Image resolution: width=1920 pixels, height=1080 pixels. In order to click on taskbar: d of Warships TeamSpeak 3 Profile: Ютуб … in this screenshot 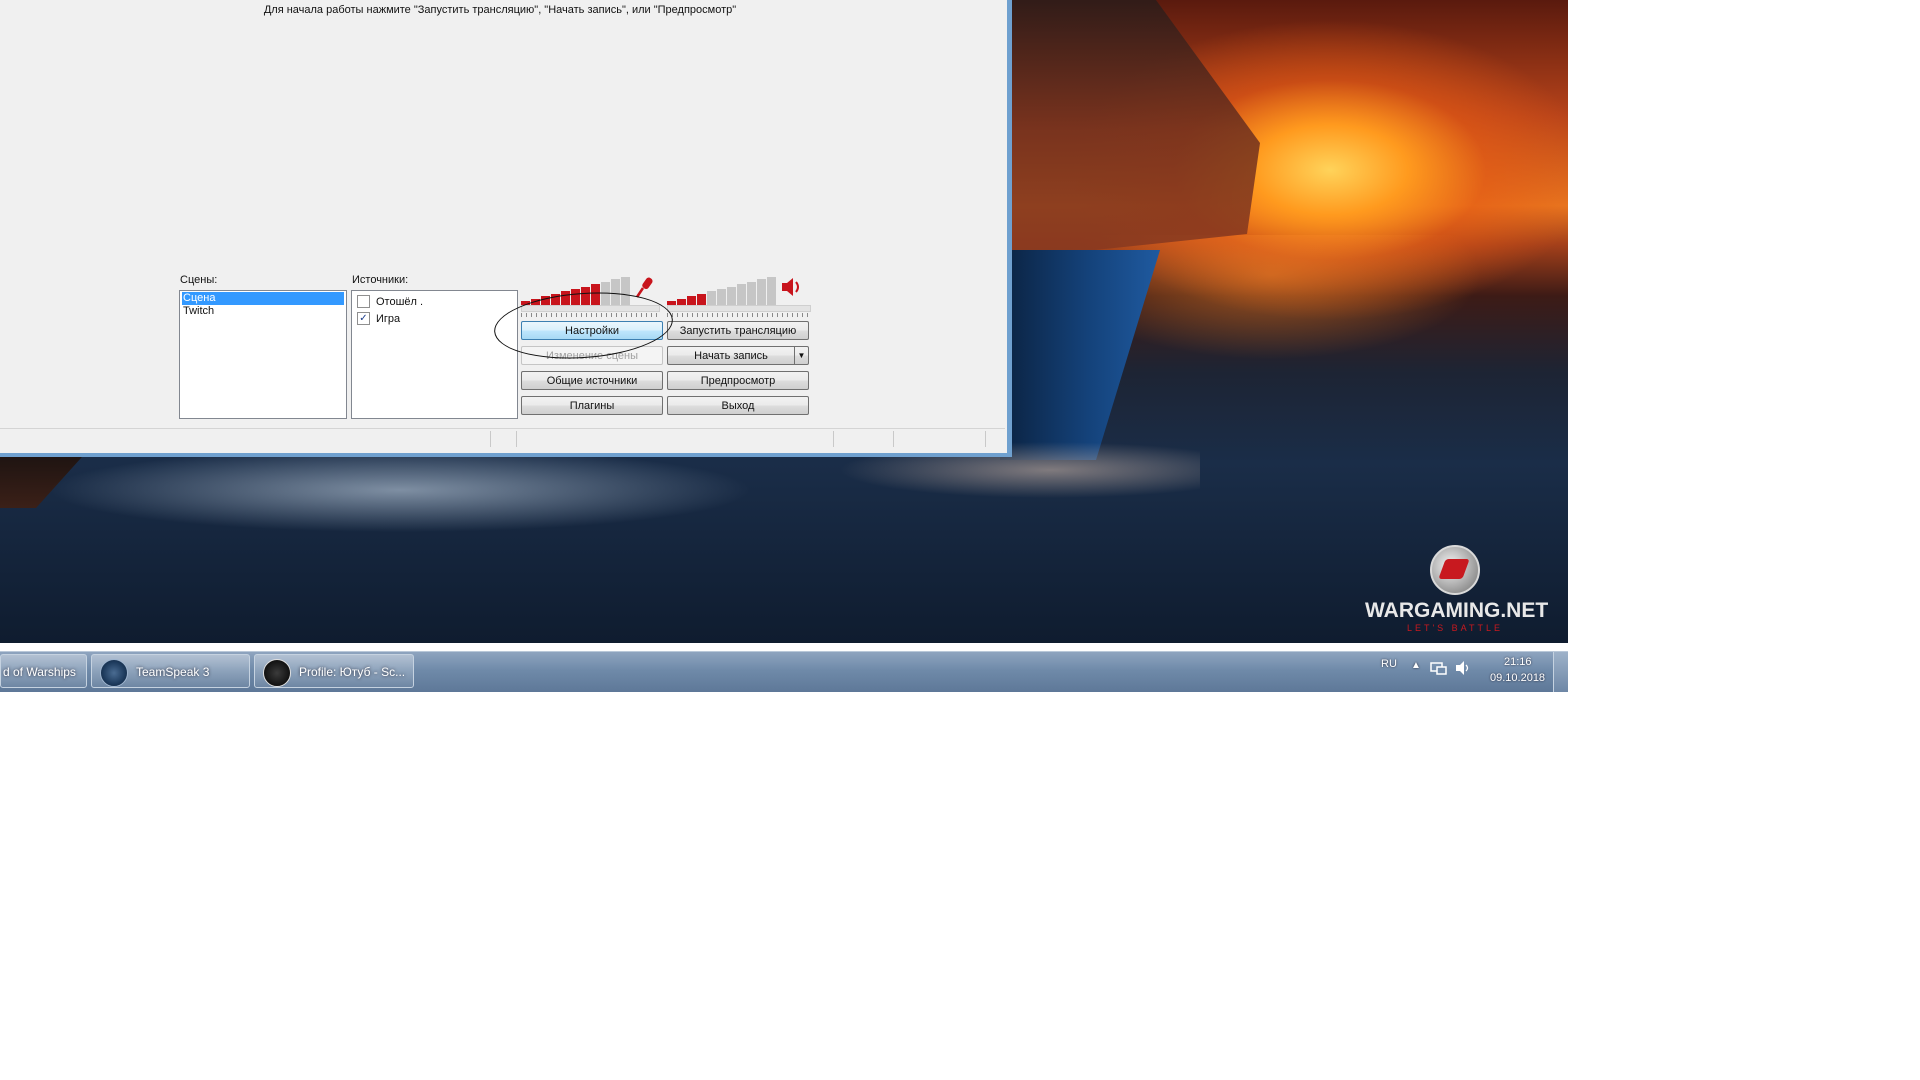, I will do `click(784, 671)`.